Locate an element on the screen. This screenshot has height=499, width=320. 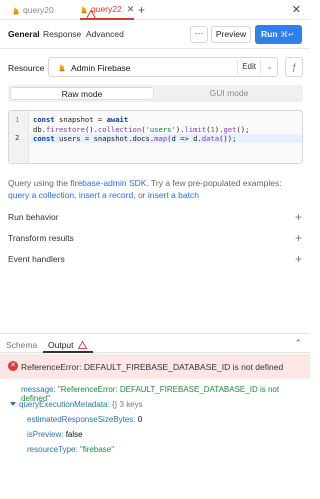
expand-triangle-icon is located at coordinates (13, 404).